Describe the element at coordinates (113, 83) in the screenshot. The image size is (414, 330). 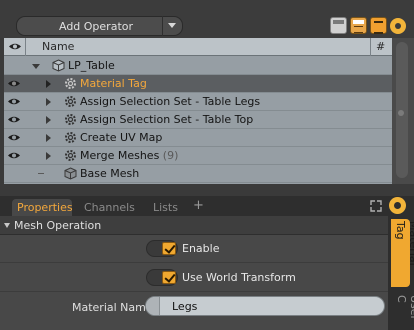
I see `list-item-label: Material Tag` at that location.